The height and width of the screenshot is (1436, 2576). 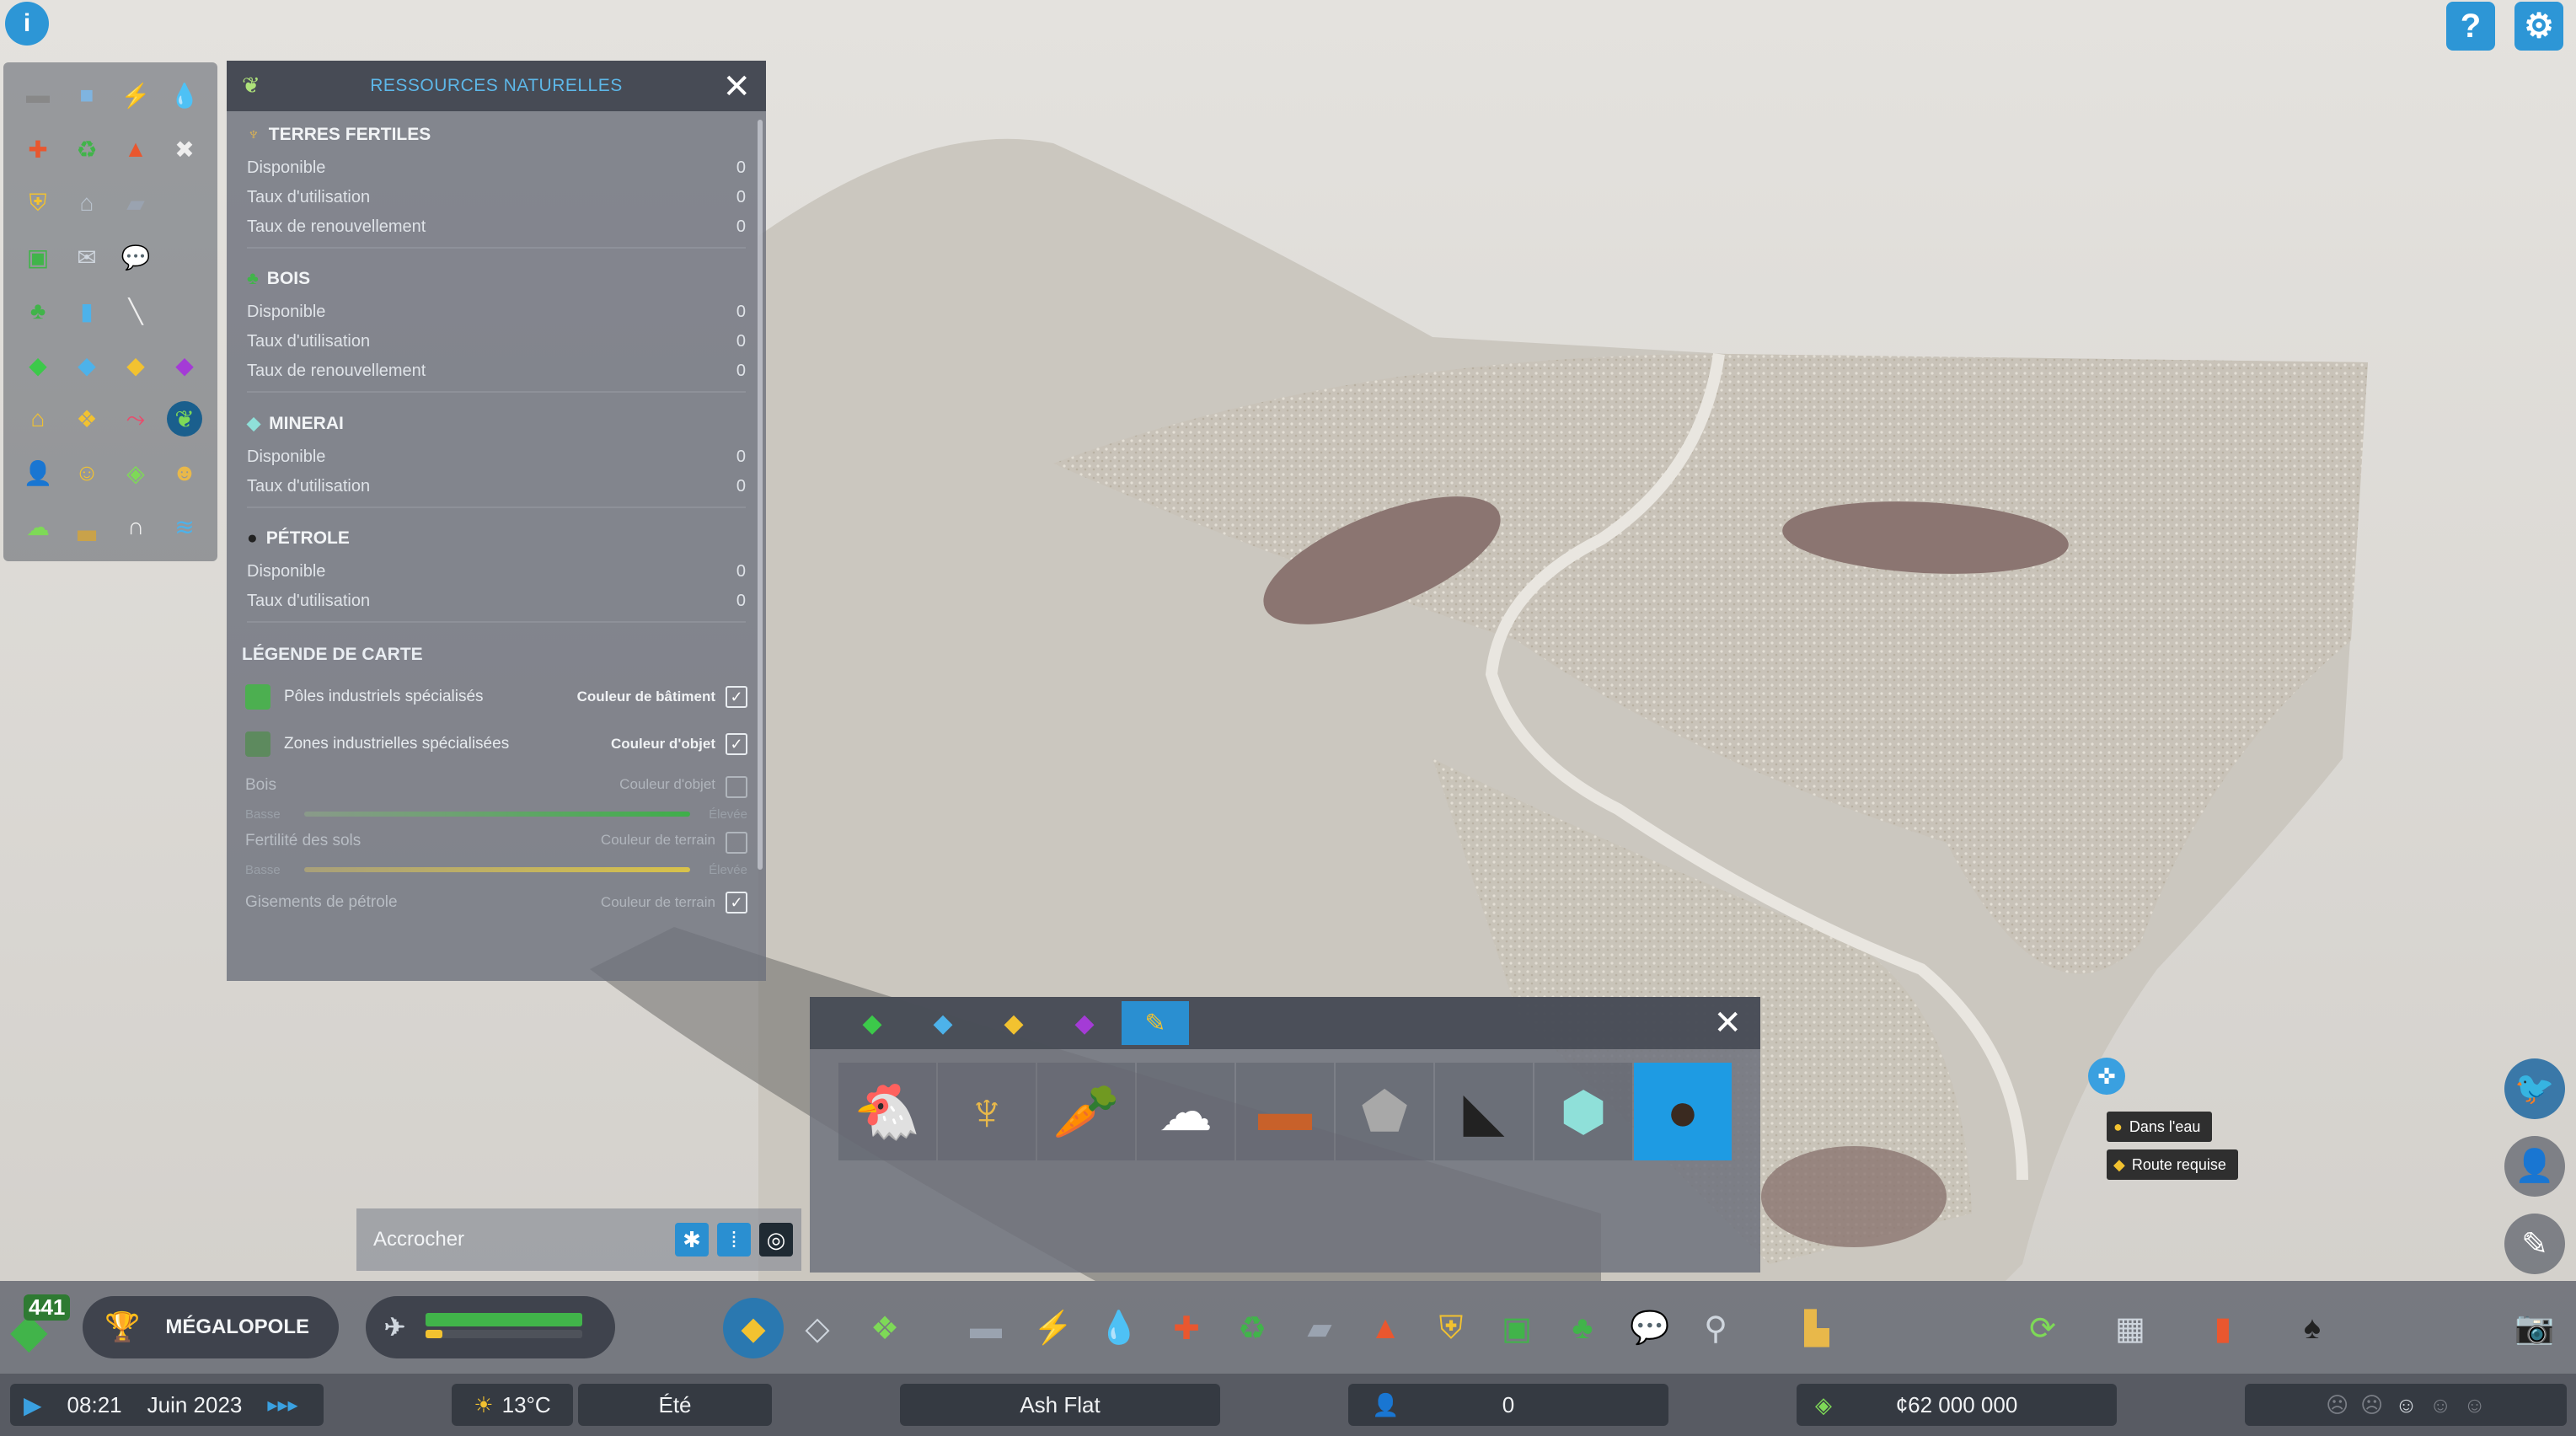 What do you see at coordinates (86, 257) in the screenshot?
I see `mail-icon: ✉` at bounding box center [86, 257].